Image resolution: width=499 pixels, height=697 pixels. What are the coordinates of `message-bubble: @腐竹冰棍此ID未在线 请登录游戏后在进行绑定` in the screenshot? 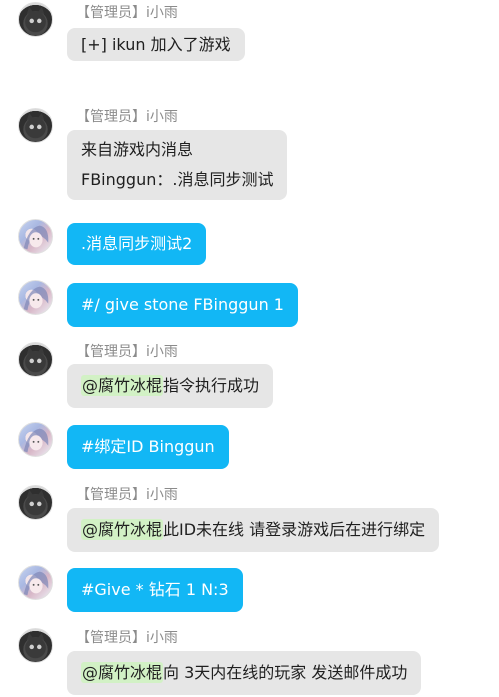 It's located at (253, 530).